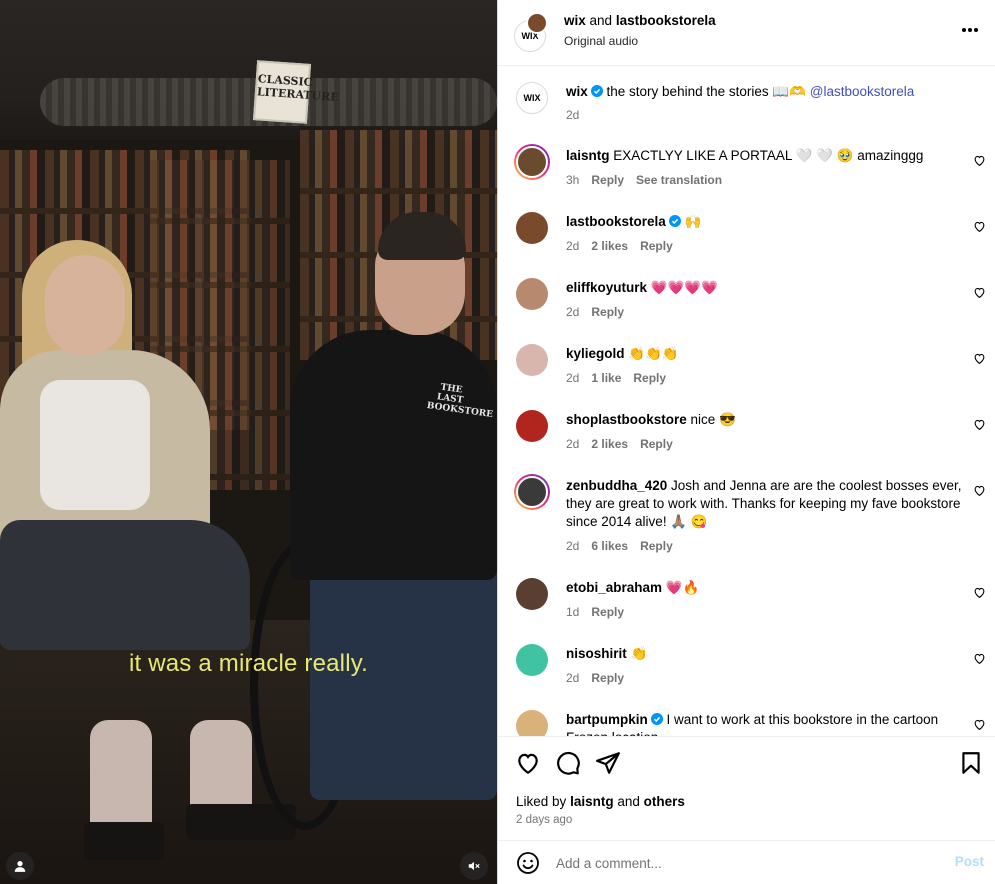 Image resolution: width=995 pixels, height=884 pixels. I want to click on likes-others: others, so click(664, 801).